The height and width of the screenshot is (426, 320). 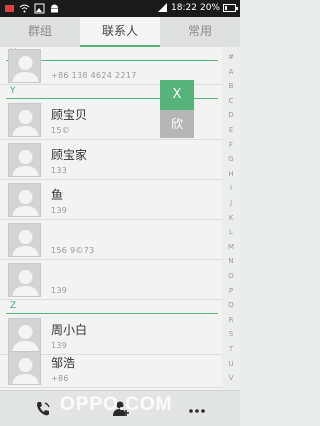 What do you see at coordinates (230, 7) in the screenshot?
I see `battery-icon` at bounding box center [230, 7].